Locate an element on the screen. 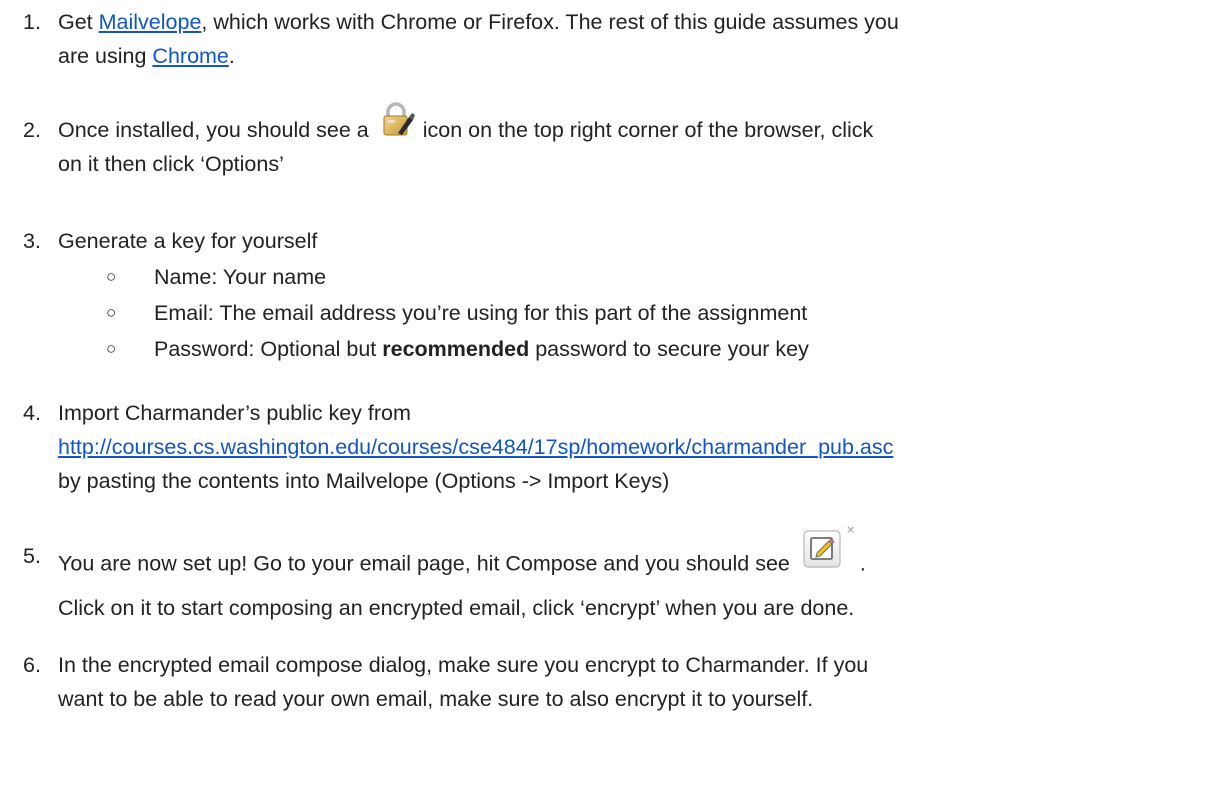  item-number: 2. is located at coordinates (32, 130).